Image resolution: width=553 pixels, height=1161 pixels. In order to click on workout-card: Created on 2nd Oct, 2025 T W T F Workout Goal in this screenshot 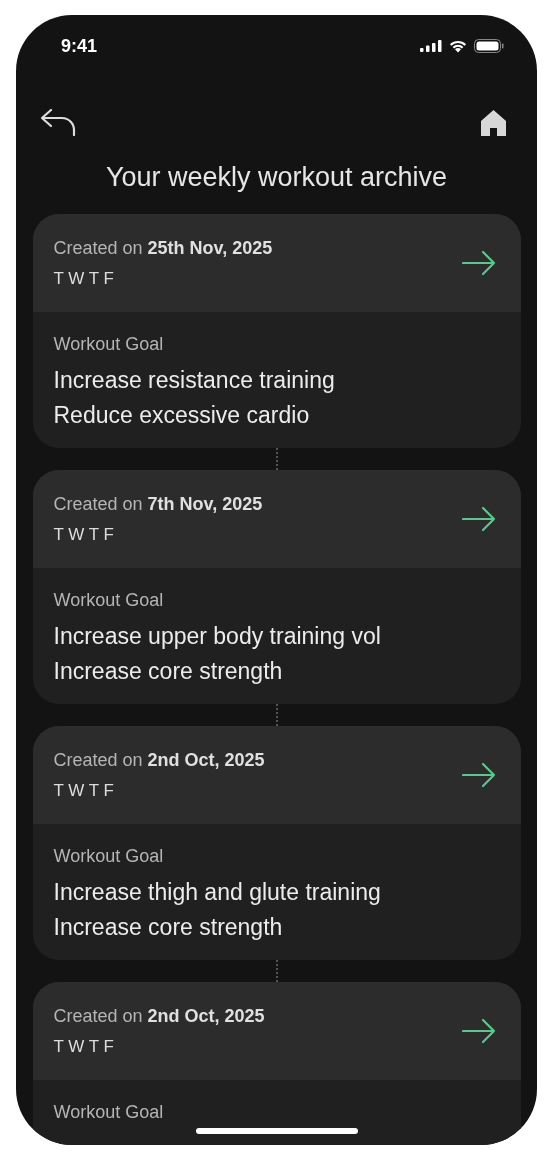, I will do `click(276, 1063)`.